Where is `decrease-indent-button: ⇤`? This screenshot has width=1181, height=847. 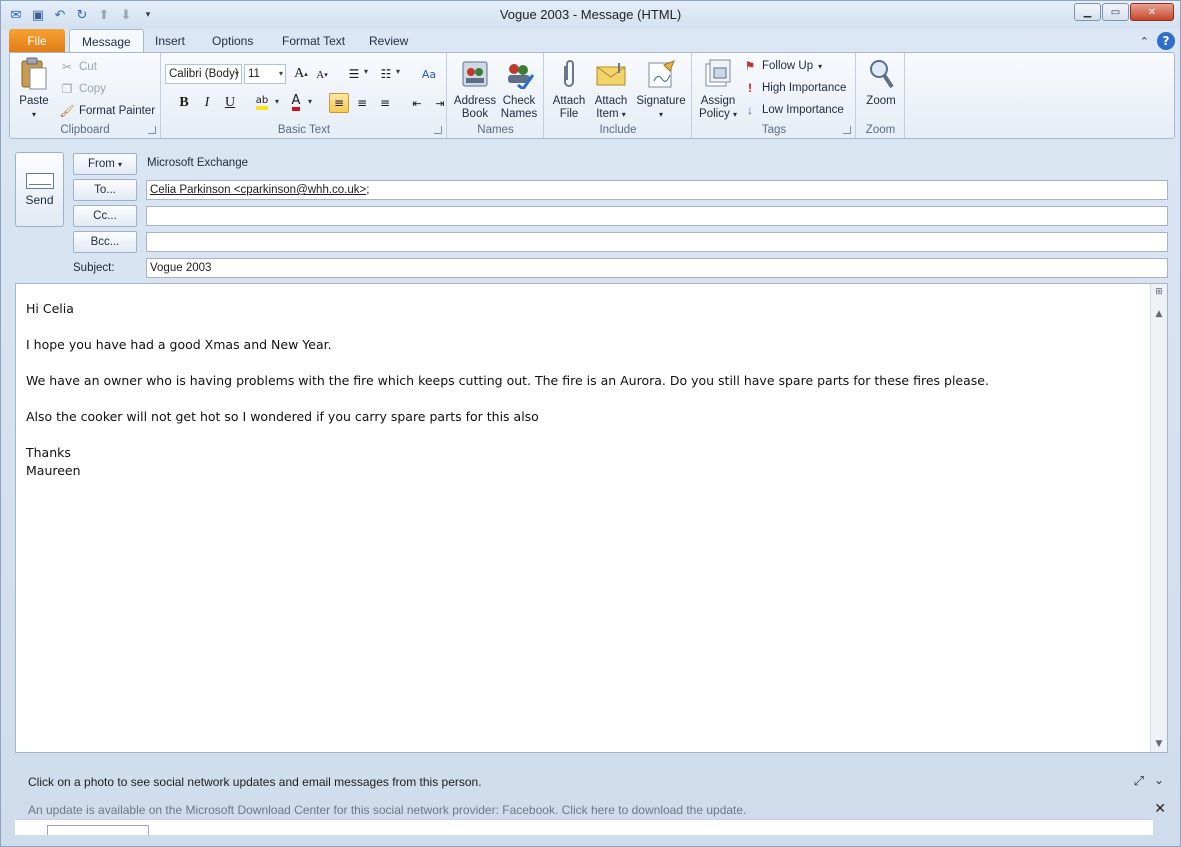 decrease-indent-button: ⇤ is located at coordinates (417, 103).